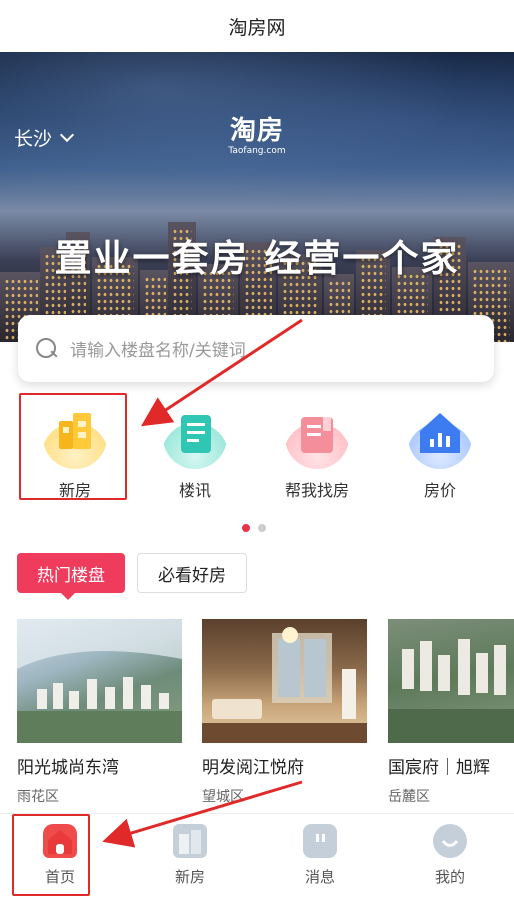 The height and width of the screenshot is (899, 514). What do you see at coordinates (190, 841) in the screenshot?
I see `building-icon` at bounding box center [190, 841].